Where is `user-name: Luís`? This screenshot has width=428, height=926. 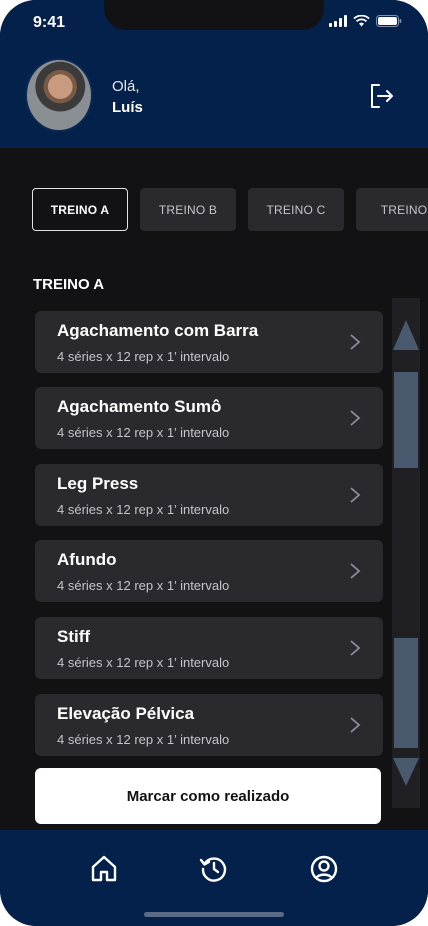 user-name: Luís is located at coordinates (127, 107).